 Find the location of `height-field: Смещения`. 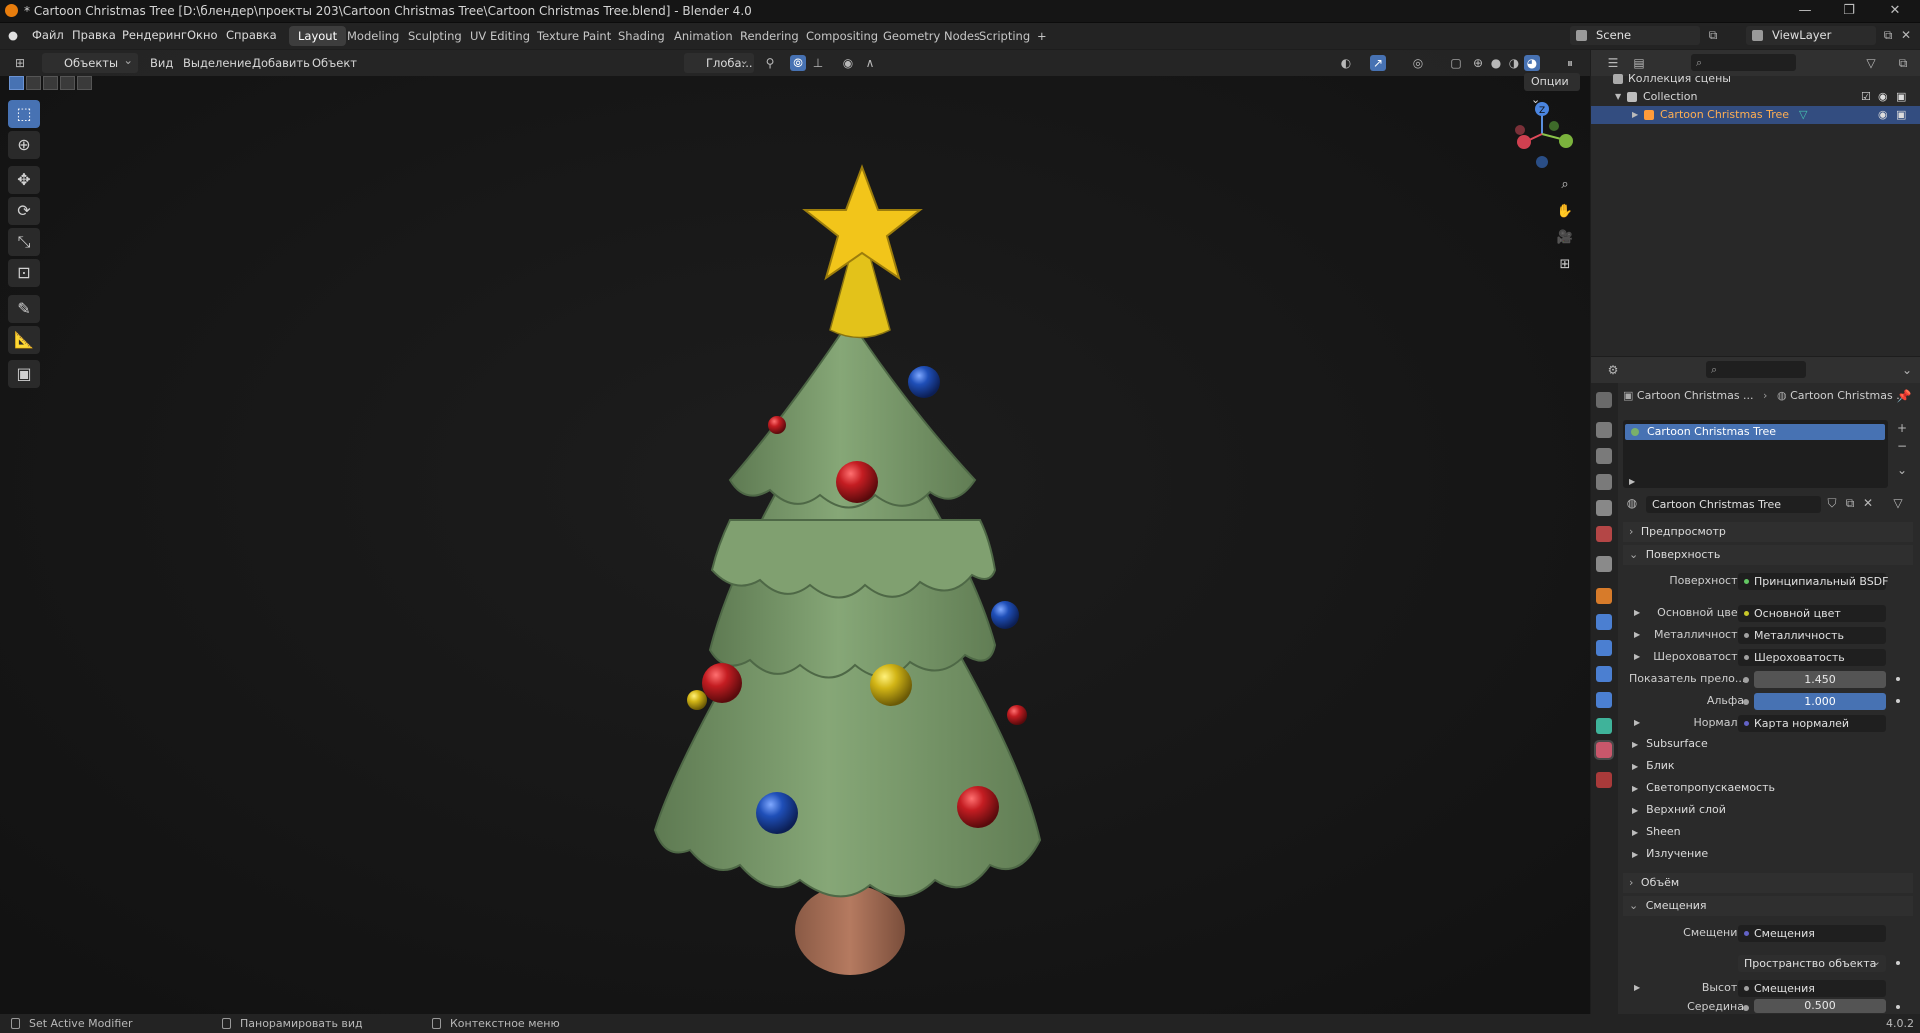

height-field: Смещения is located at coordinates (1812, 988).